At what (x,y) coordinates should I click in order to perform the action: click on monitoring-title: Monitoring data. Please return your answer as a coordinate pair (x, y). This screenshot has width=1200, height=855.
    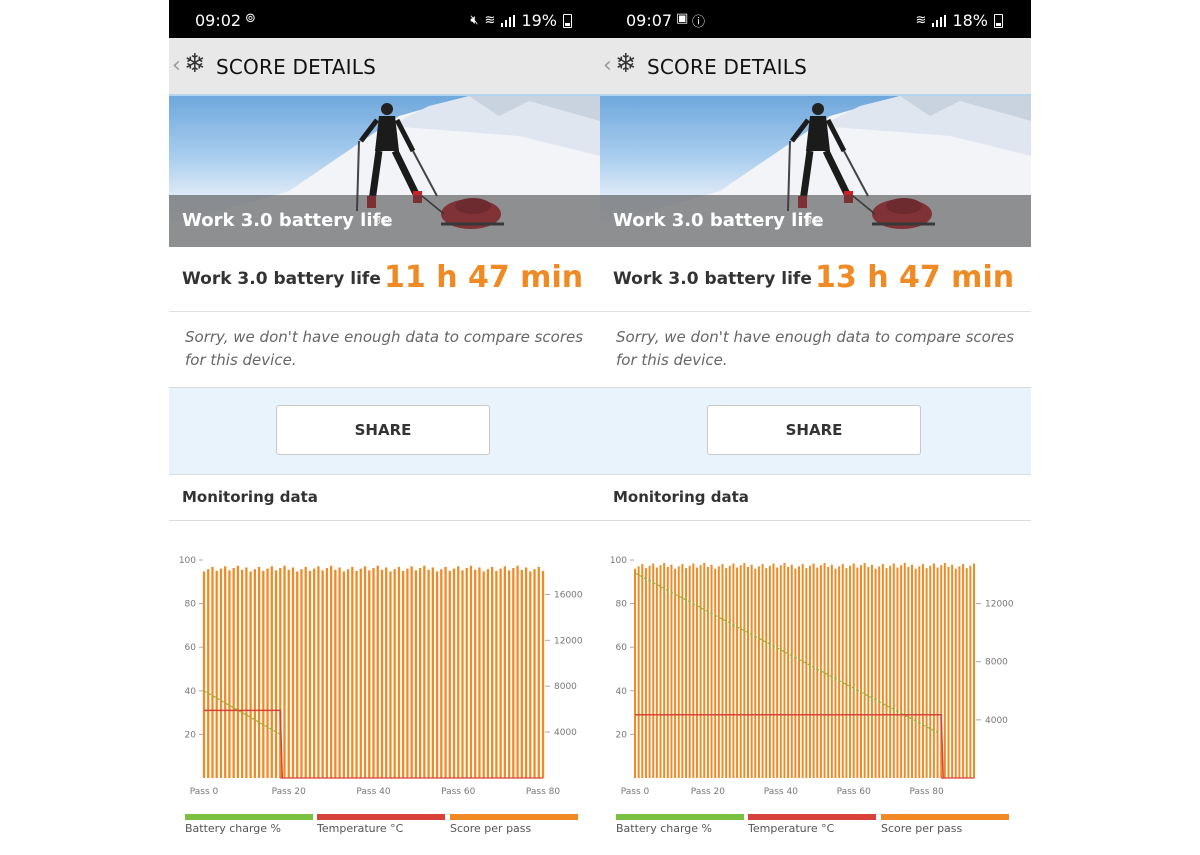
    Looking at the image, I should click on (681, 497).